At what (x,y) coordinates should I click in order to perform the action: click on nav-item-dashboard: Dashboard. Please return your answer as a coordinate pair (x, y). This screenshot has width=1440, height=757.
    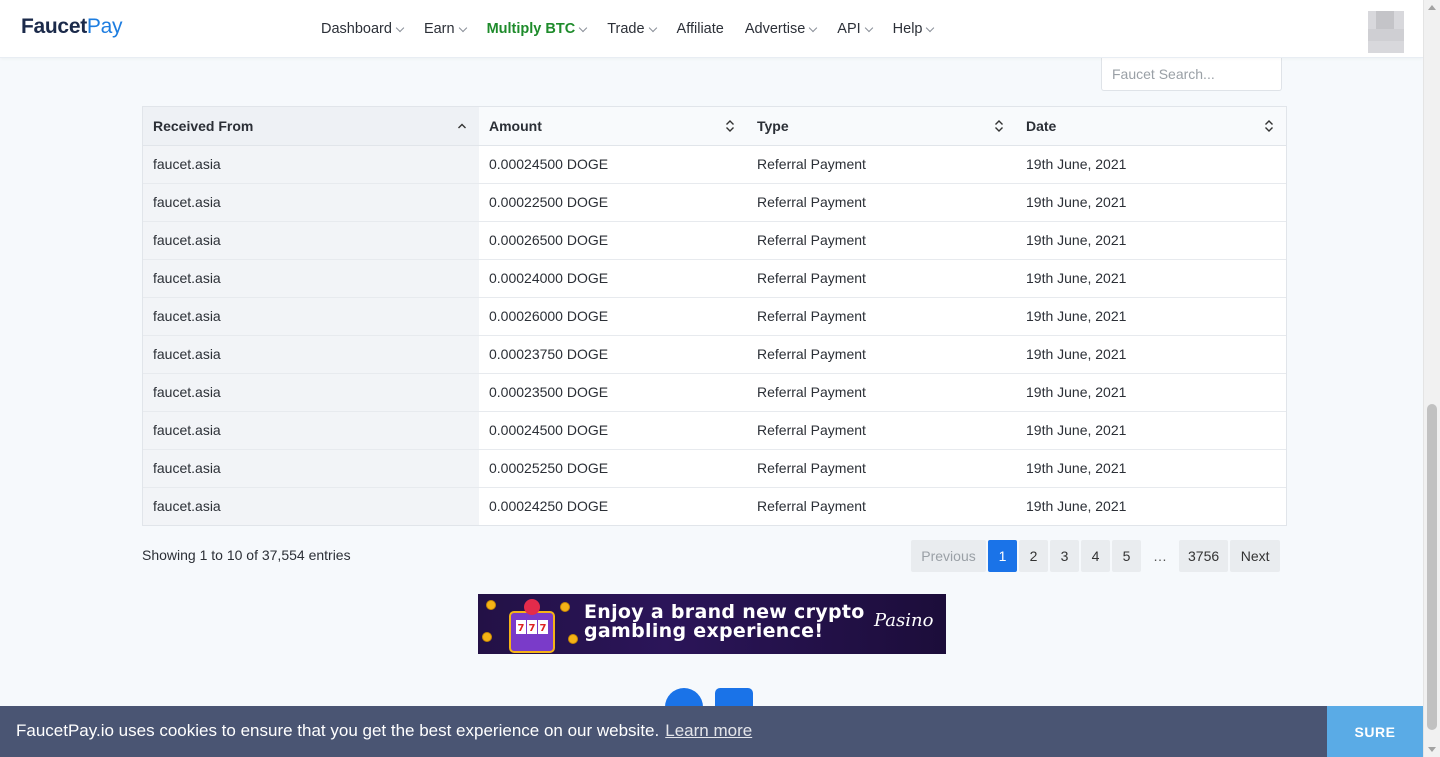
    Looking at the image, I should click on (363, 29).